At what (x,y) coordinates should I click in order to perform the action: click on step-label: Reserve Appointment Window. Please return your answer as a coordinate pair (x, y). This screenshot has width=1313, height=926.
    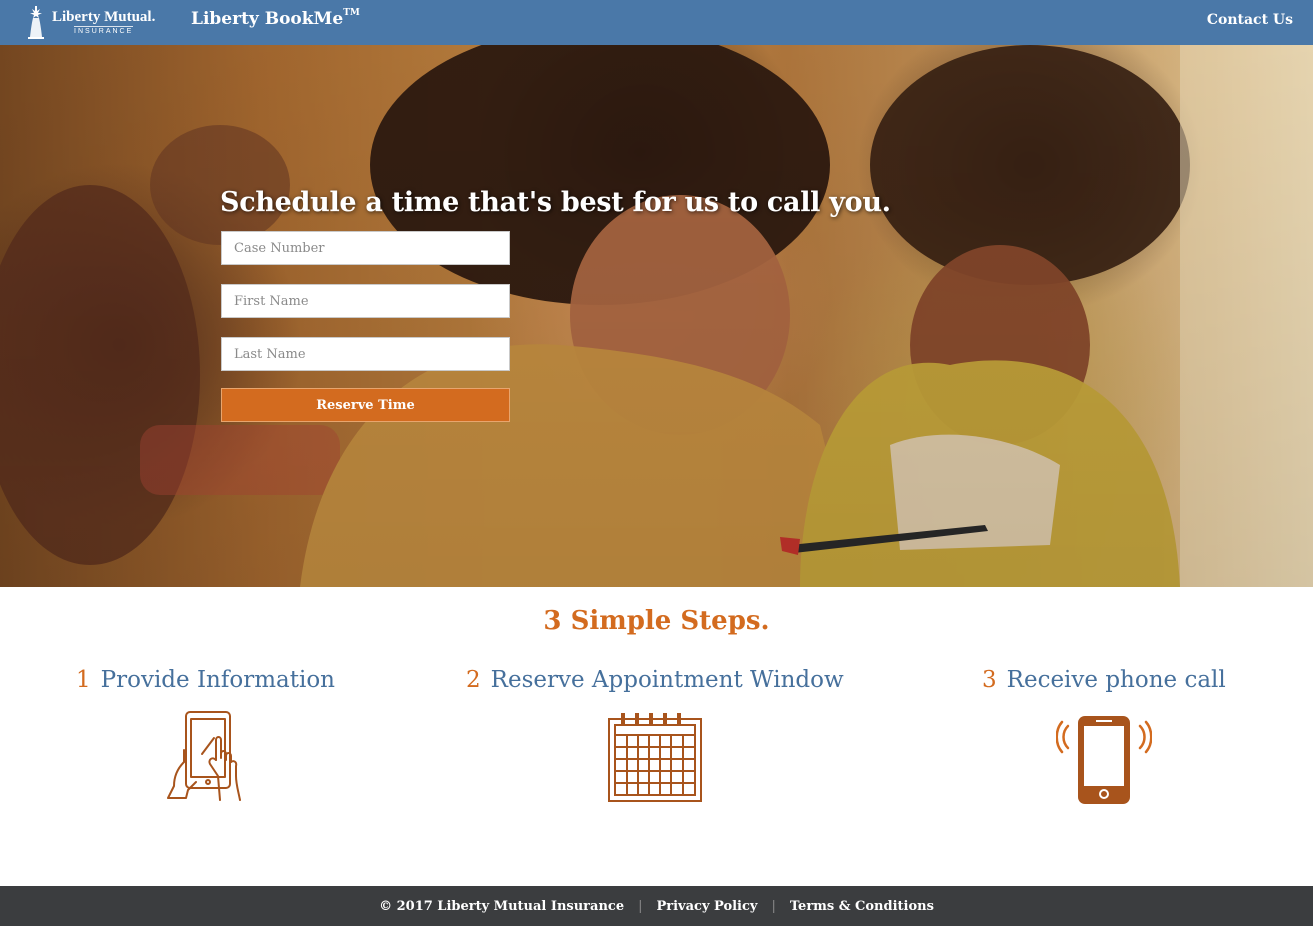
    Looking at the image, I should click on (667, 680).